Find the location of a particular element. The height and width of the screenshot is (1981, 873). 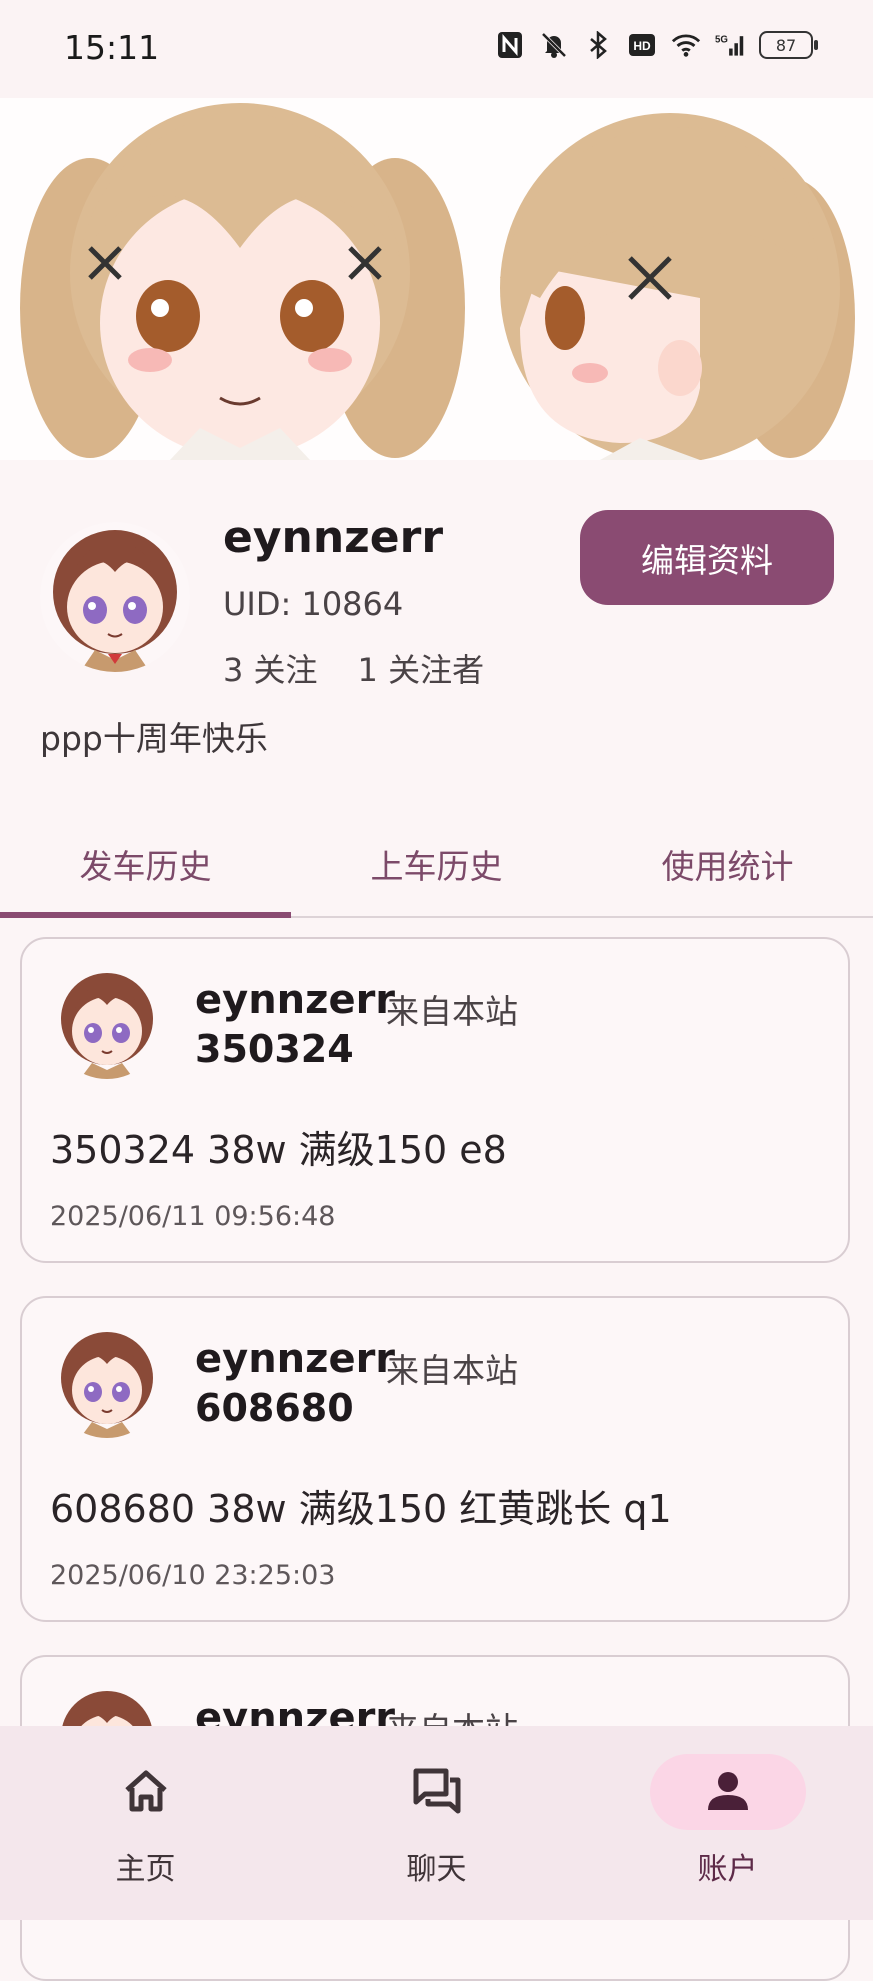

svg-text: HD is located at coordinates (642, 46).